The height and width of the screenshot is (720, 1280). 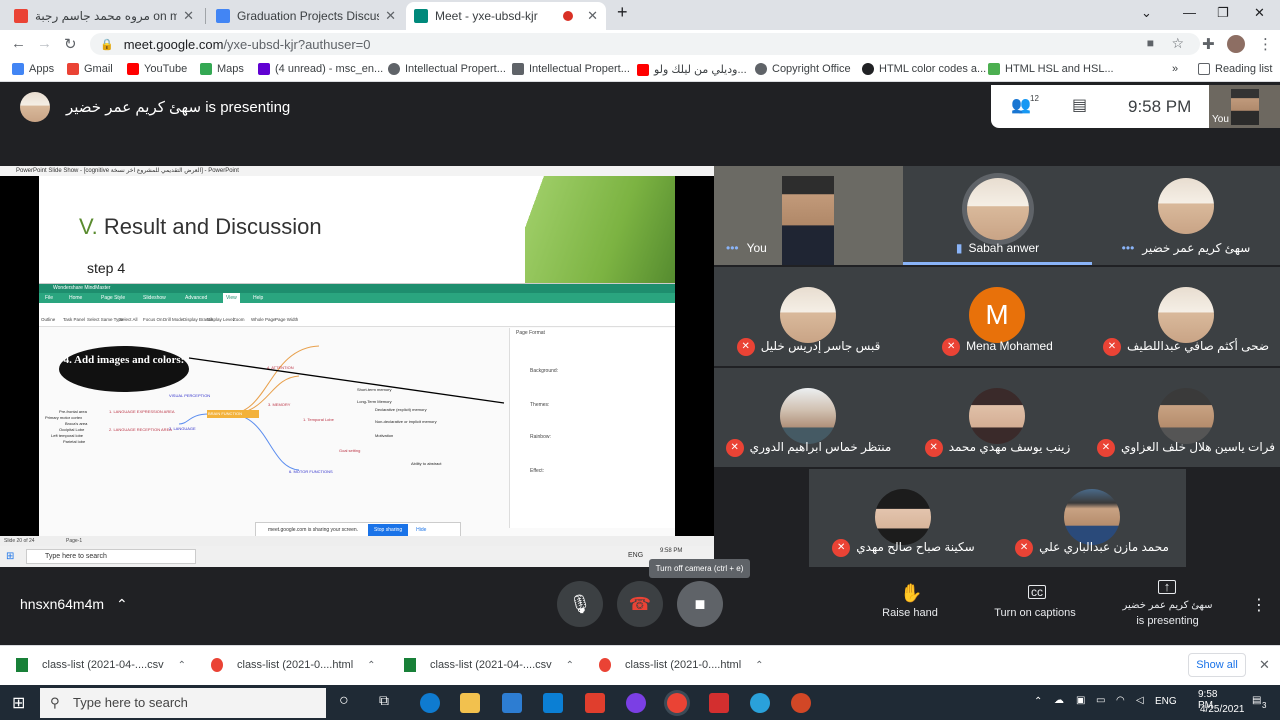 I want to click on reload-icon: ↻, so click(x=70, y=44).